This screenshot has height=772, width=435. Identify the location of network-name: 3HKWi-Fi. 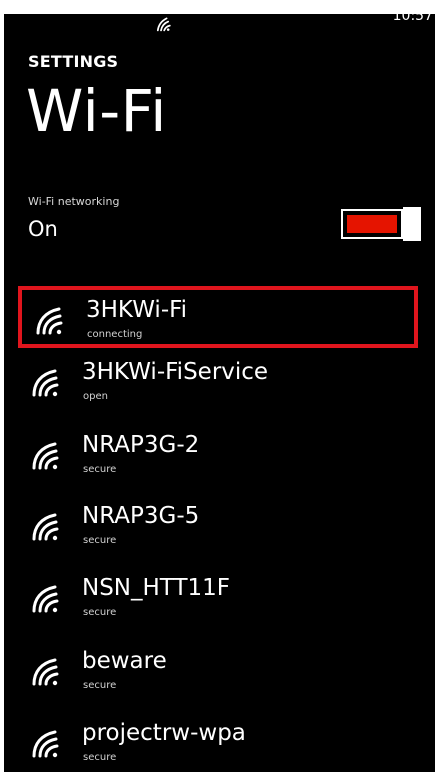
(137, 310).